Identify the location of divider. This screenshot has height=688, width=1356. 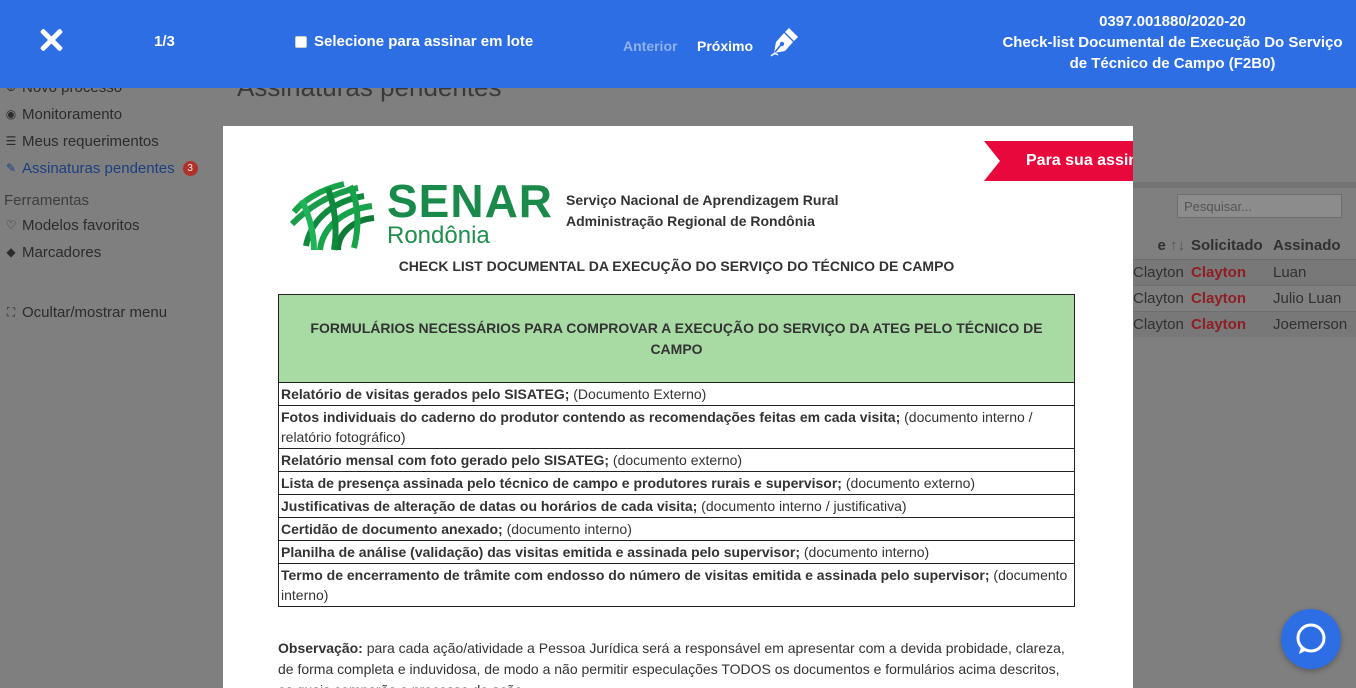
(1244, 185).